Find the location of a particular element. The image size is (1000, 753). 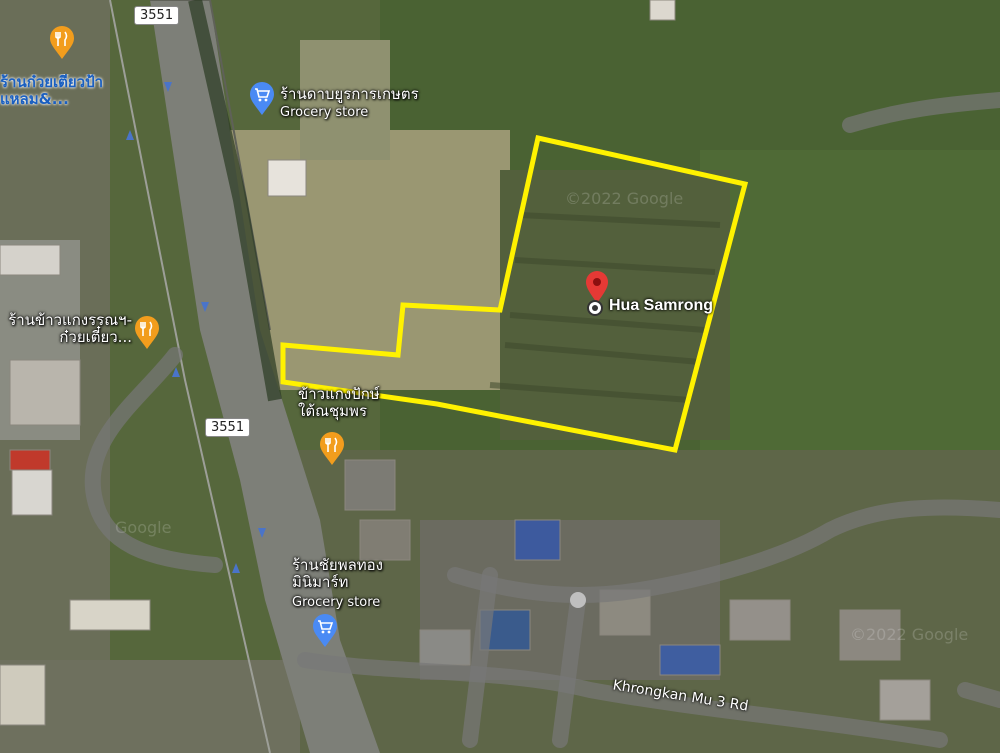

poi-category-grocery-2: Grocery store is located at coordinates (336, 602).